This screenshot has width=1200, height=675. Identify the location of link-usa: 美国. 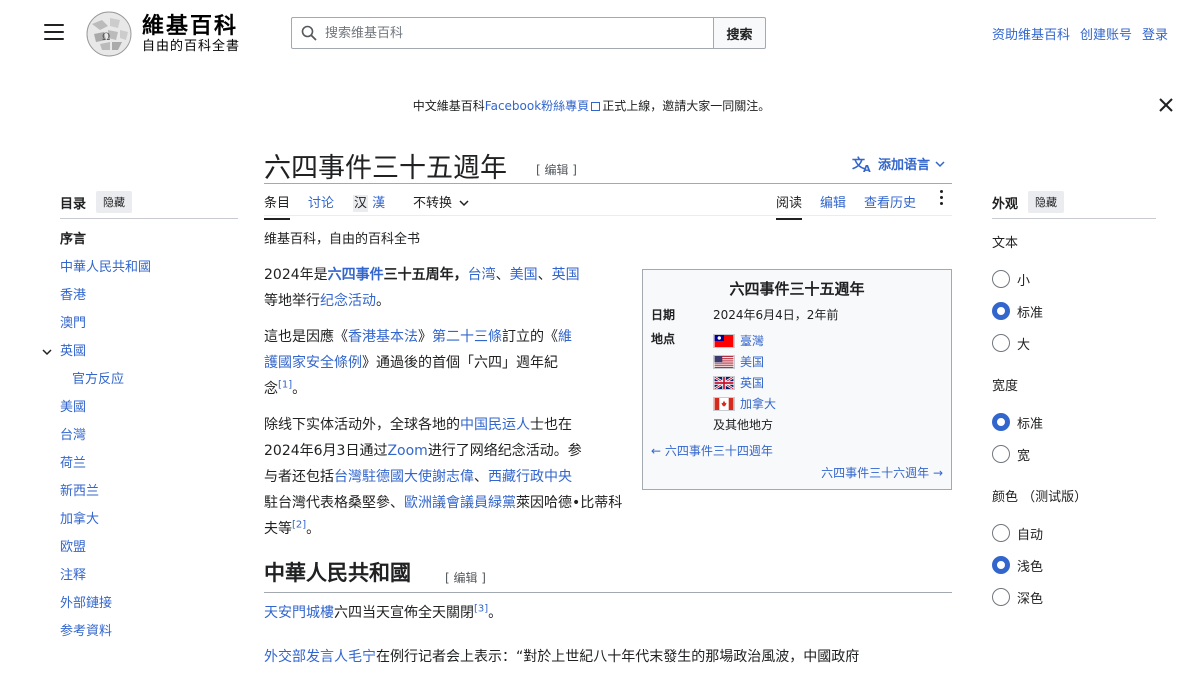
(524, 275).